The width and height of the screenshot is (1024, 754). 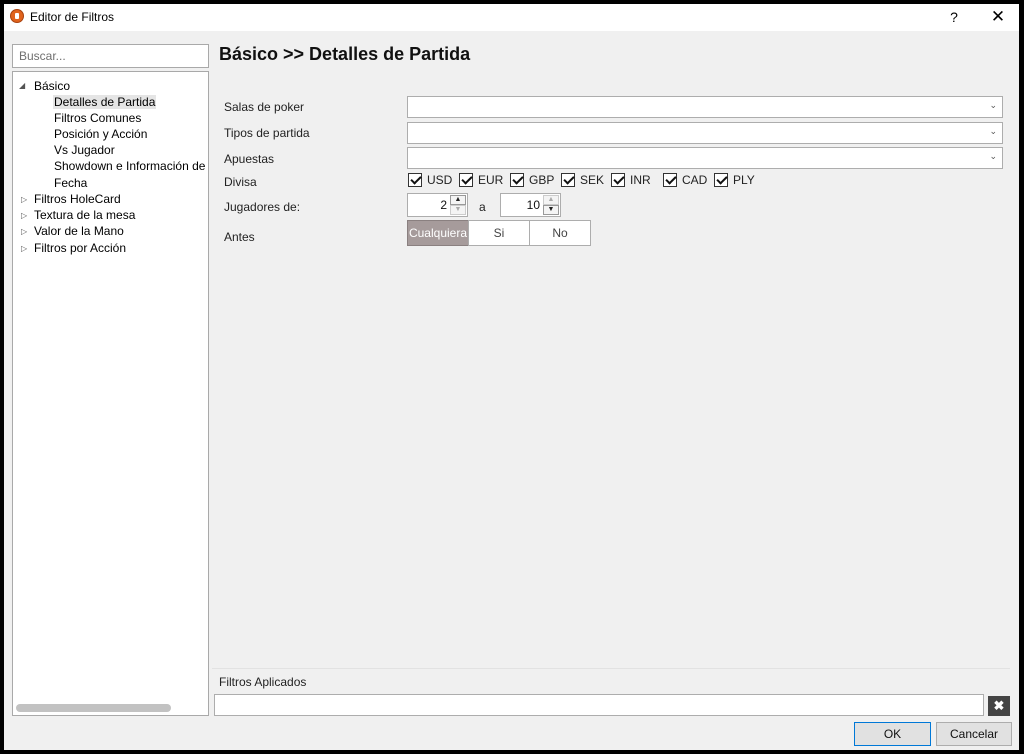 I want to click on currency-ply: PLY, so click(x=734, y=180).